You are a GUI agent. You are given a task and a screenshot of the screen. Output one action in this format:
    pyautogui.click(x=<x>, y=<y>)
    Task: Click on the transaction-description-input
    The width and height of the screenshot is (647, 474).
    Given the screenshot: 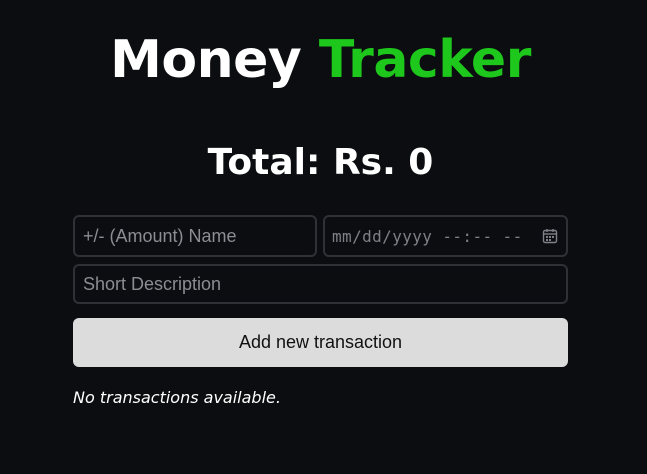 What is the action you would take?
    pyautogui.click(x=320, y=284)
    